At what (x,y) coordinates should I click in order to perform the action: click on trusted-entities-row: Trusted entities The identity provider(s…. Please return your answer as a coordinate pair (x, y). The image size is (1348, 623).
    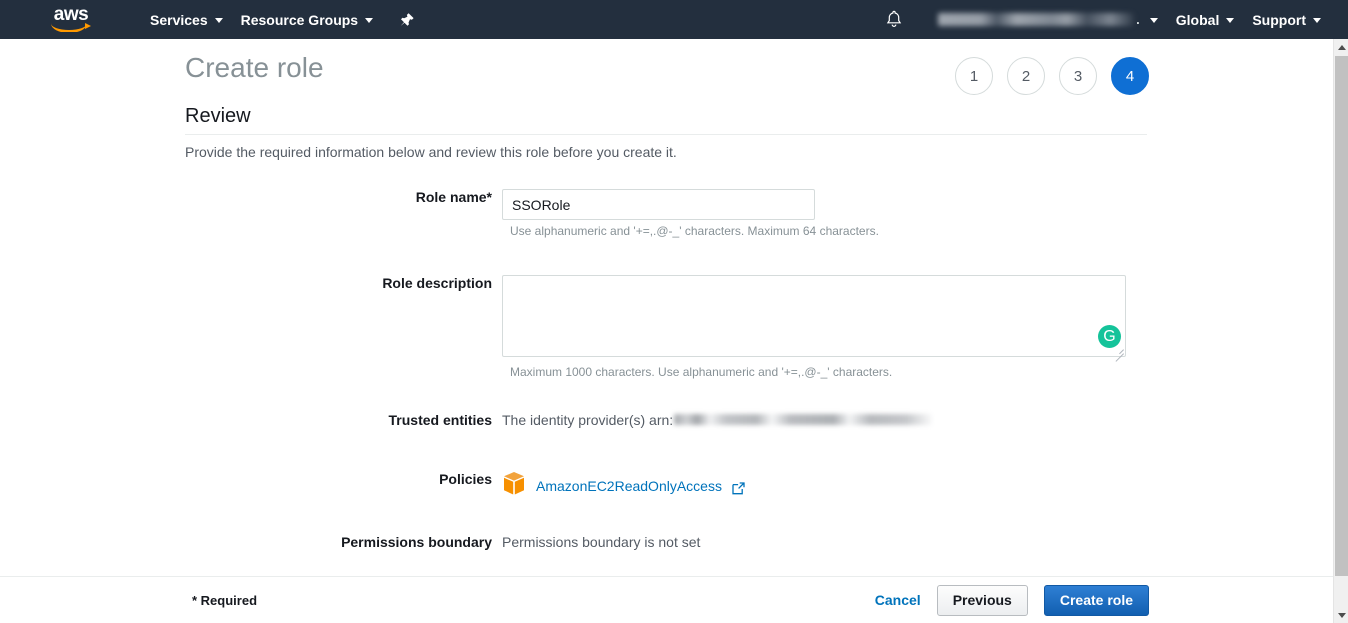
    Looking at the image, I should click on (559, 420).